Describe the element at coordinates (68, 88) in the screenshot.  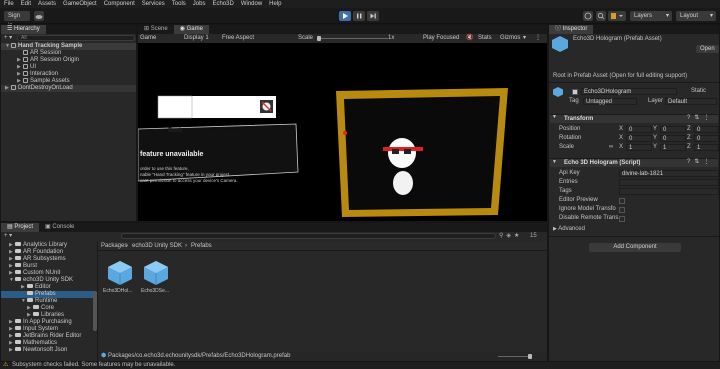
I see `hierarchy-item-dontdestroyonload: ▶ DontDestroyOnLoad` at that location.